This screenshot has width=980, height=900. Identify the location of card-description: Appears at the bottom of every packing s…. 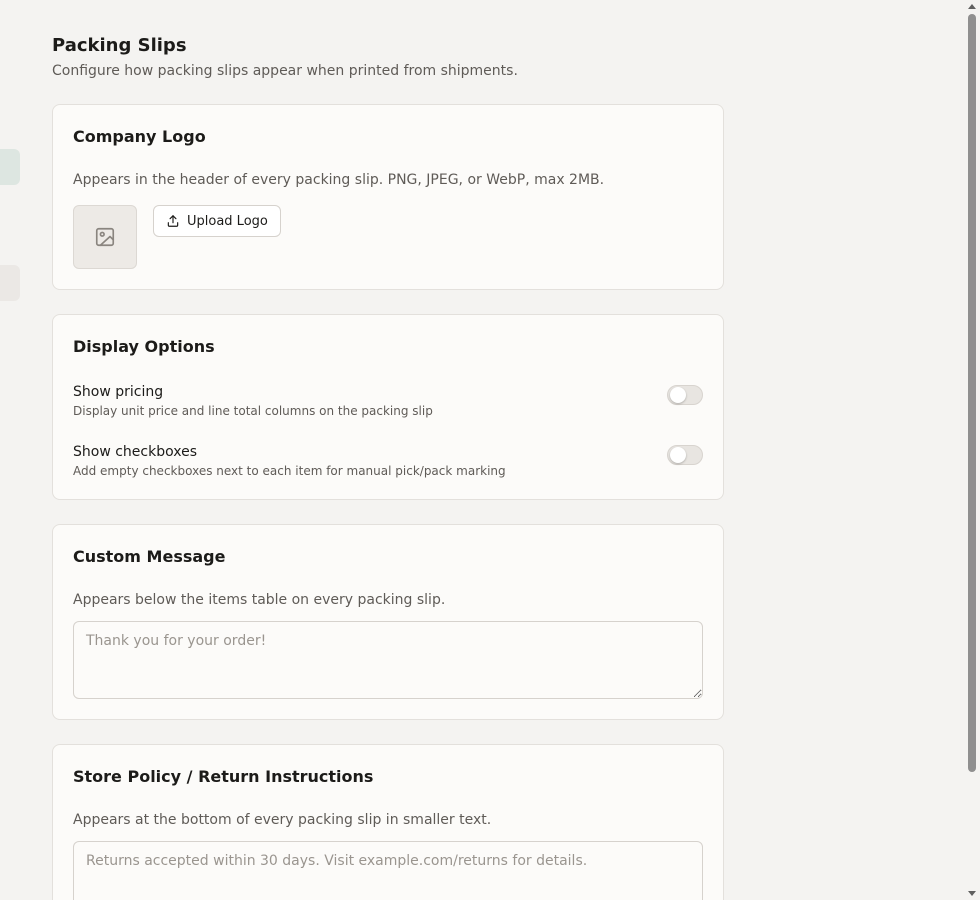
(282, 820).